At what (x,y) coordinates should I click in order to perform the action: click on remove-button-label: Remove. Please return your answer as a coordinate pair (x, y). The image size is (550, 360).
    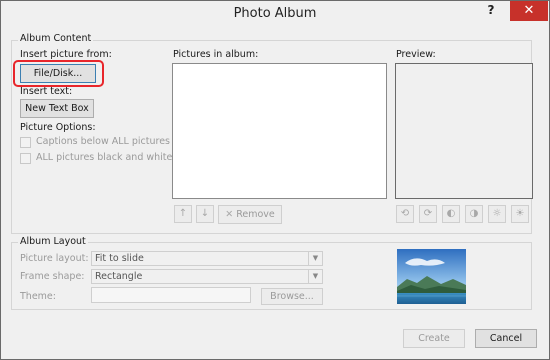
    Looking at the image, I should click on (255, 214).